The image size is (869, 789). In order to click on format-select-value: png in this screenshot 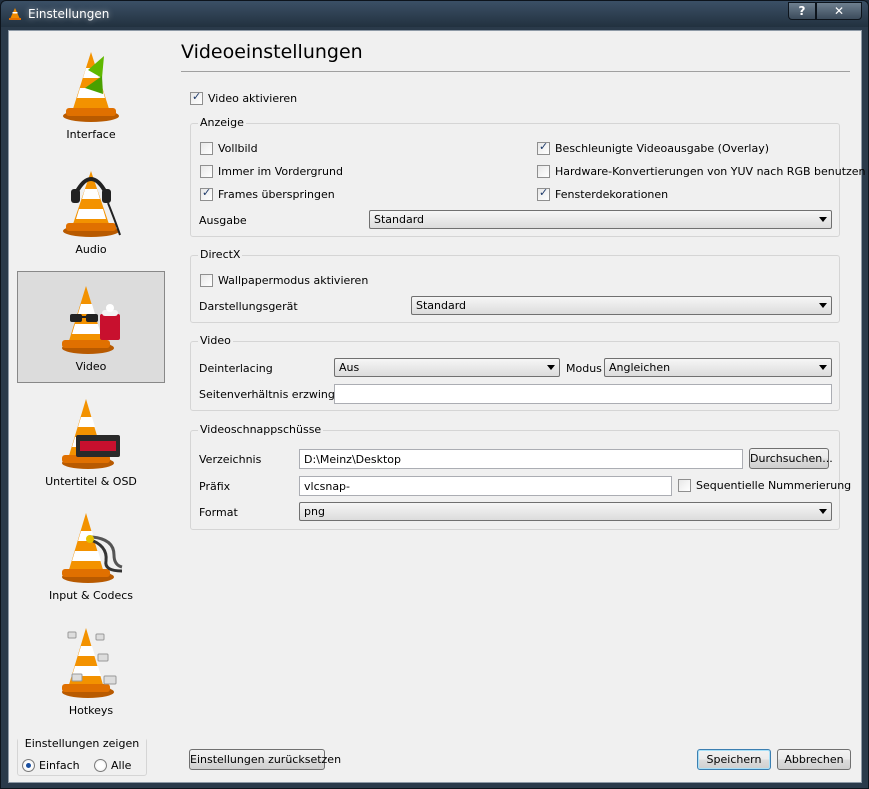, I will do `click(314, 511)`.